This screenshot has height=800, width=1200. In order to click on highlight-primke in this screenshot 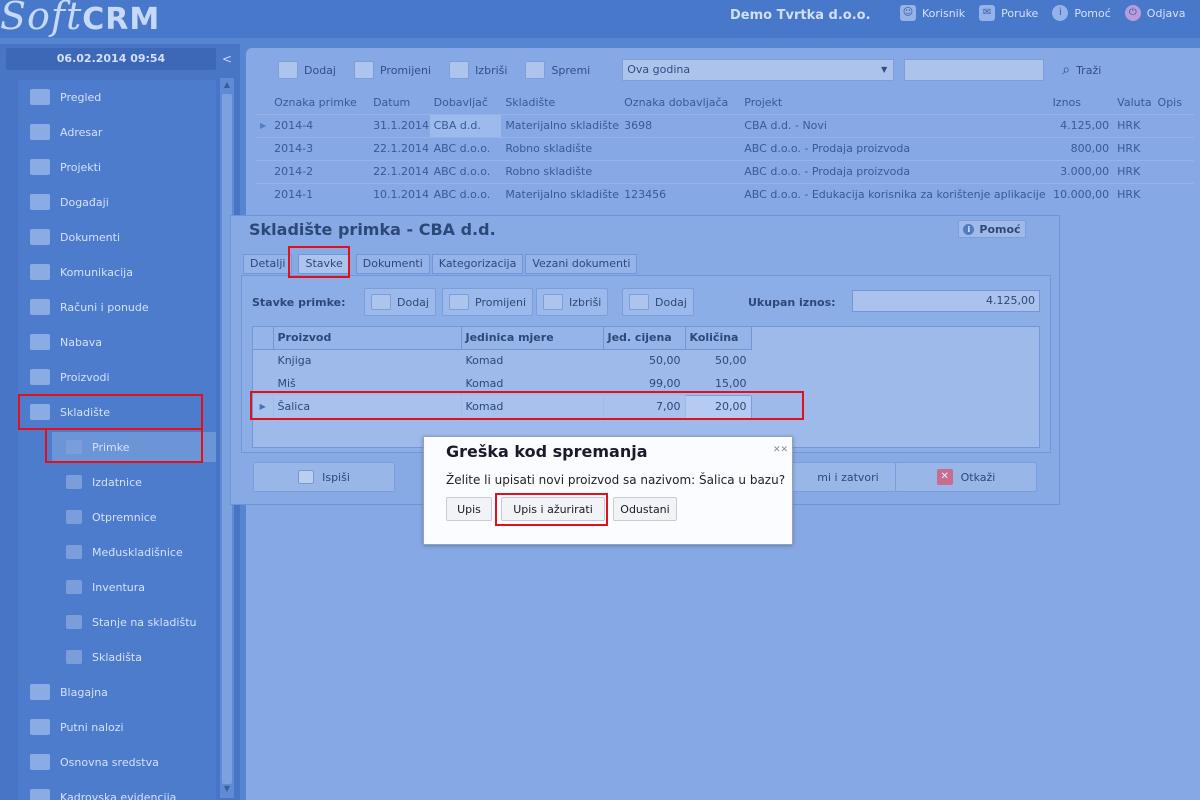, I will do `click(124, 445)`.